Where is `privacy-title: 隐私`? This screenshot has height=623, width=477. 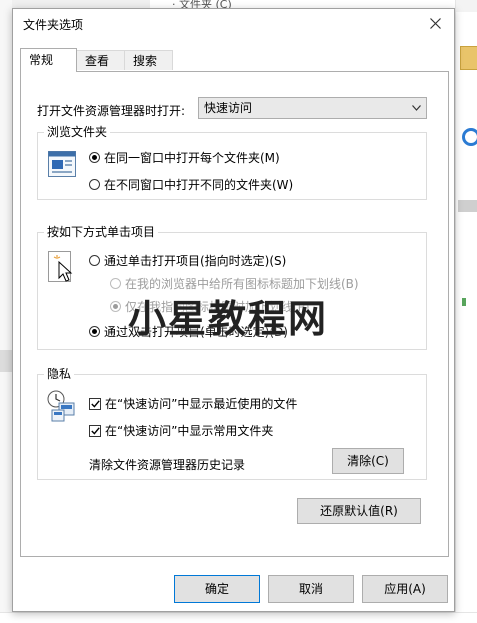 privacy-title: 隐私 is located at coordinates (59, 374).